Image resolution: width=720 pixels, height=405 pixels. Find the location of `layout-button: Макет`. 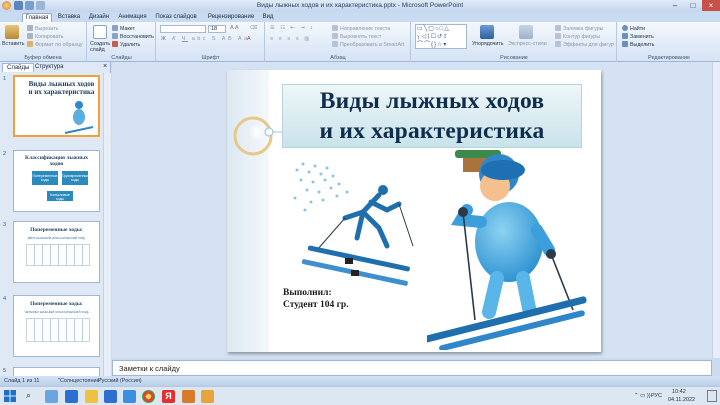

layout-button: Макет is located at coordinates (123, 28).